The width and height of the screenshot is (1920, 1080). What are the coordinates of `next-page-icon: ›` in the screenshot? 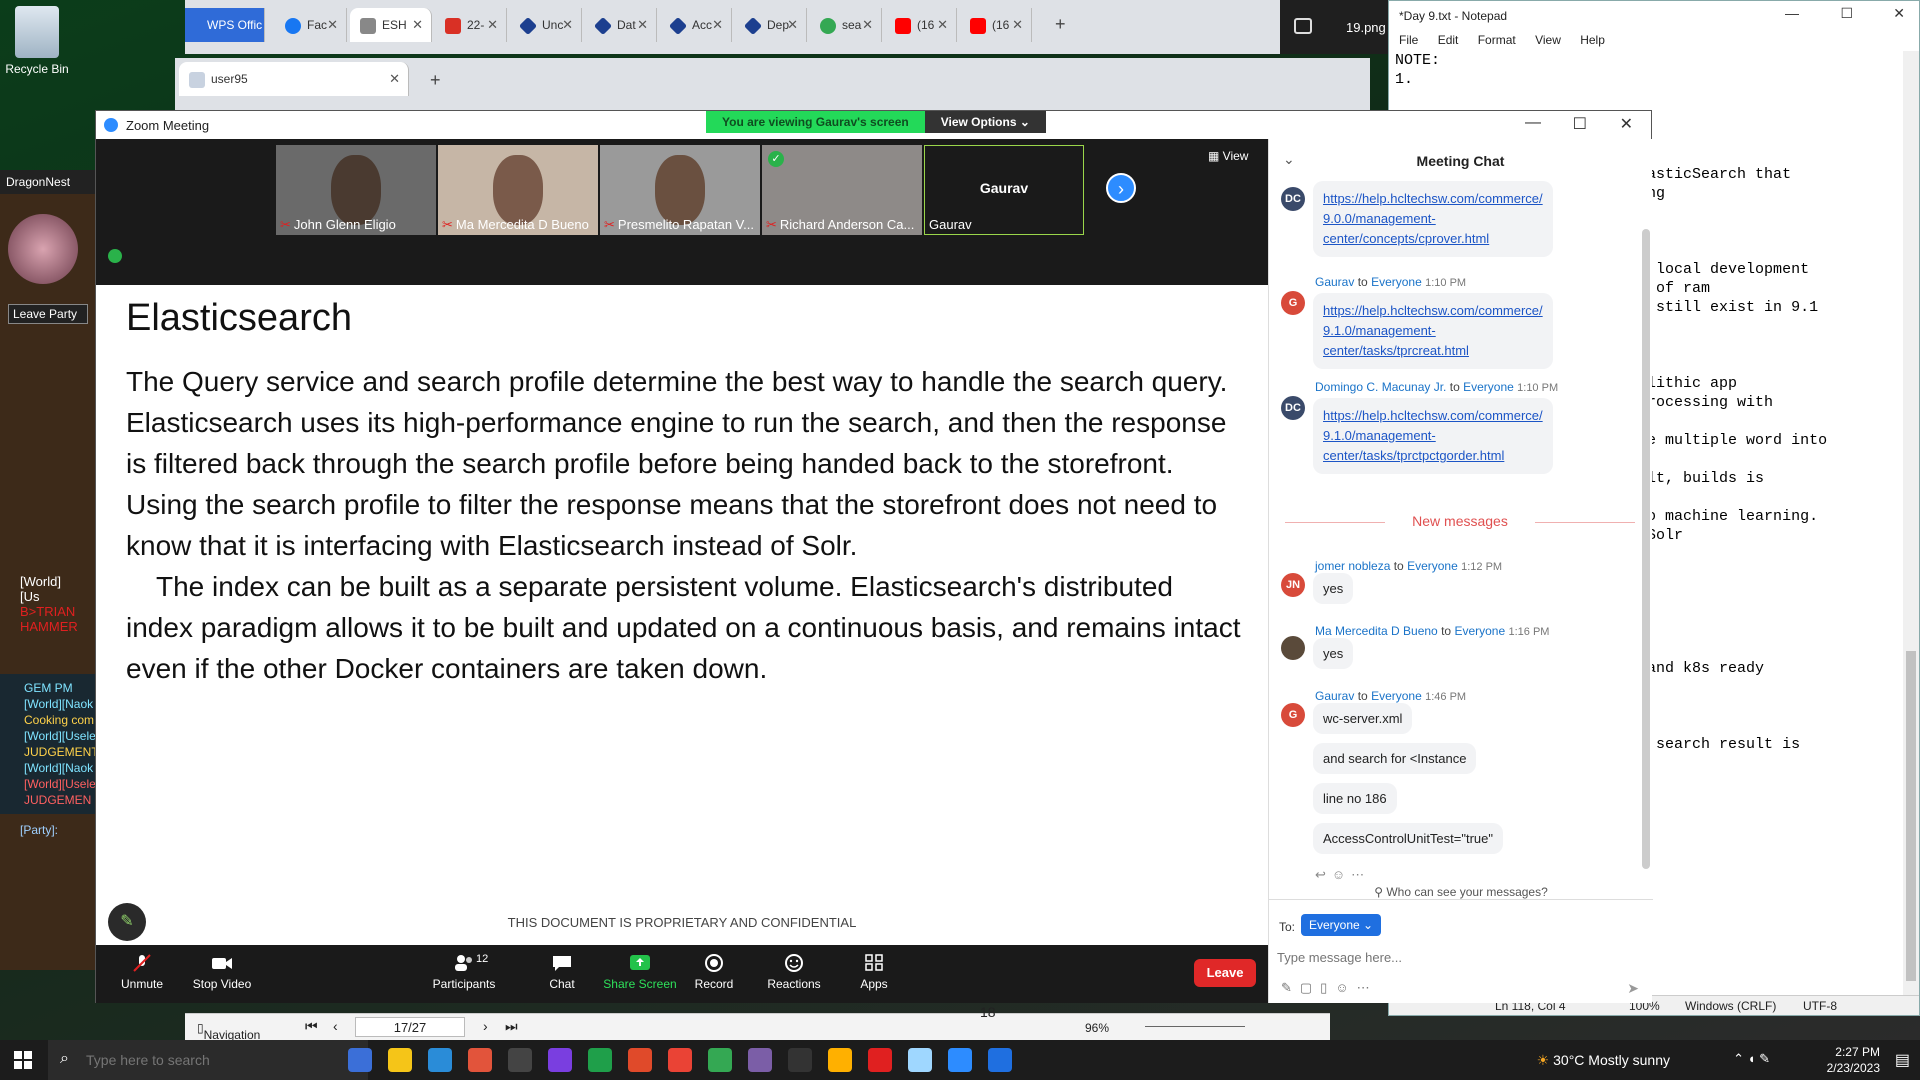 It's located at (485, 1026).